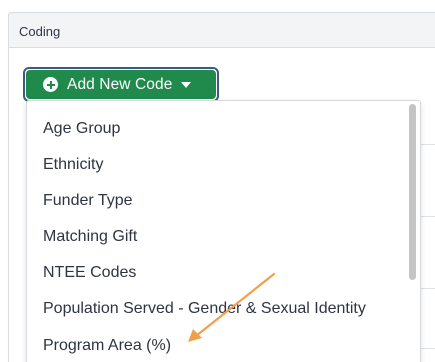 The height and width of the screenshot is (362, 435). I want to click on plus-circle-icon, so click(50, 84).